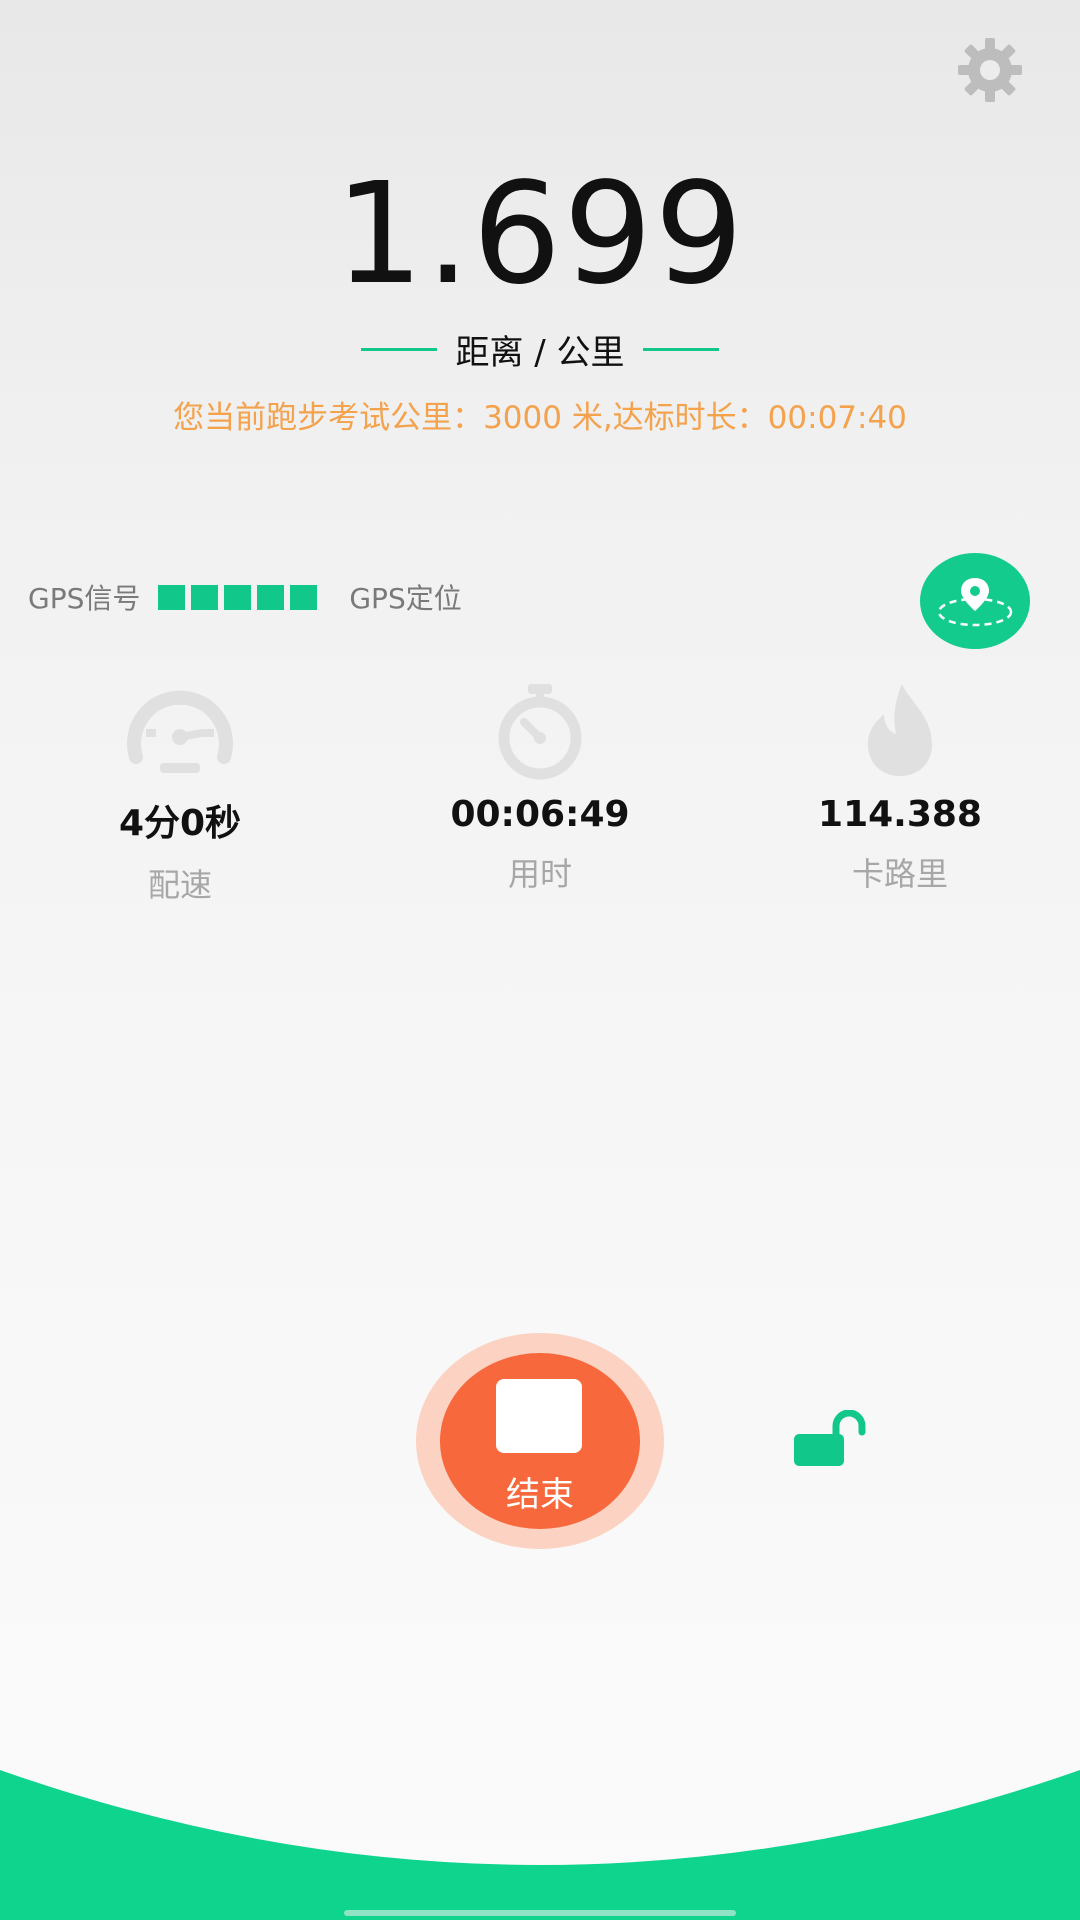 This screenshot has height=1920, width=1080. I want to click on pace-value: 4分0秒, so click(180, 823).